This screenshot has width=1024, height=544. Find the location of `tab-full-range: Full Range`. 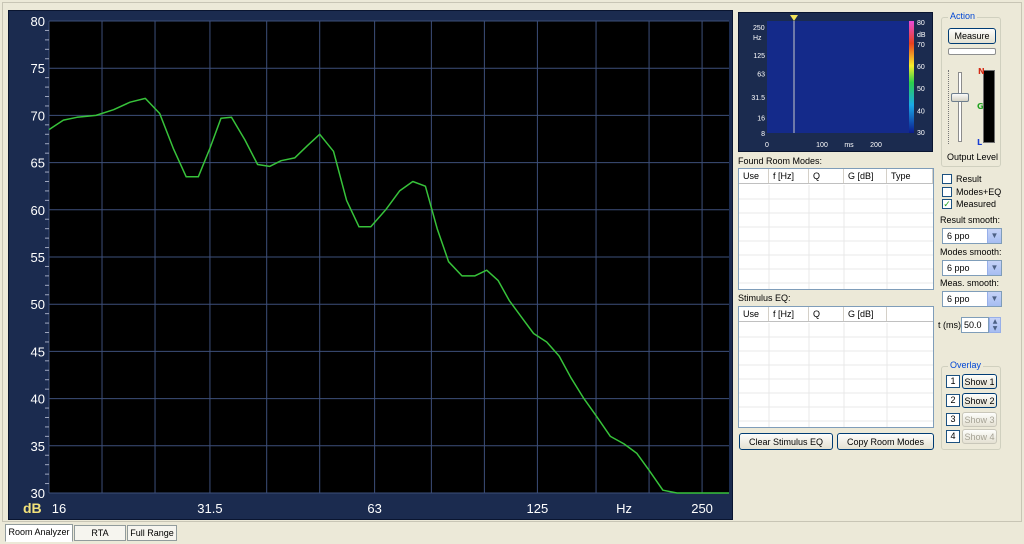

tab-full-range: Full Range is located at coordinates (152, 533).